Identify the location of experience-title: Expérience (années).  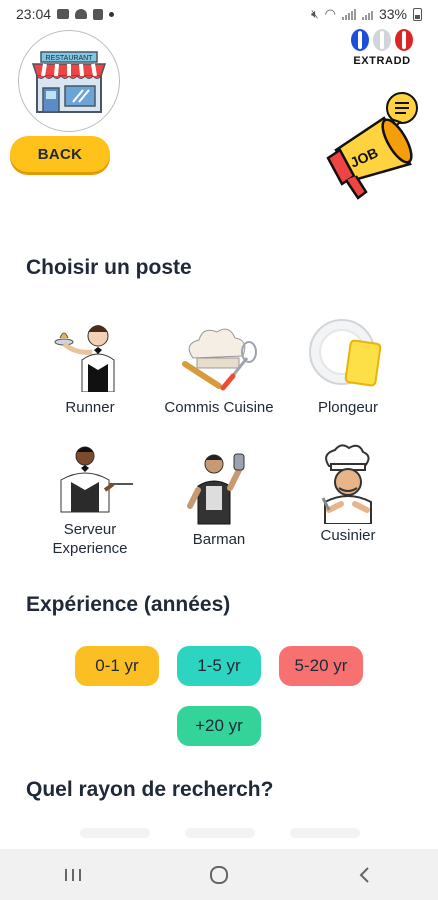
(128, 604).